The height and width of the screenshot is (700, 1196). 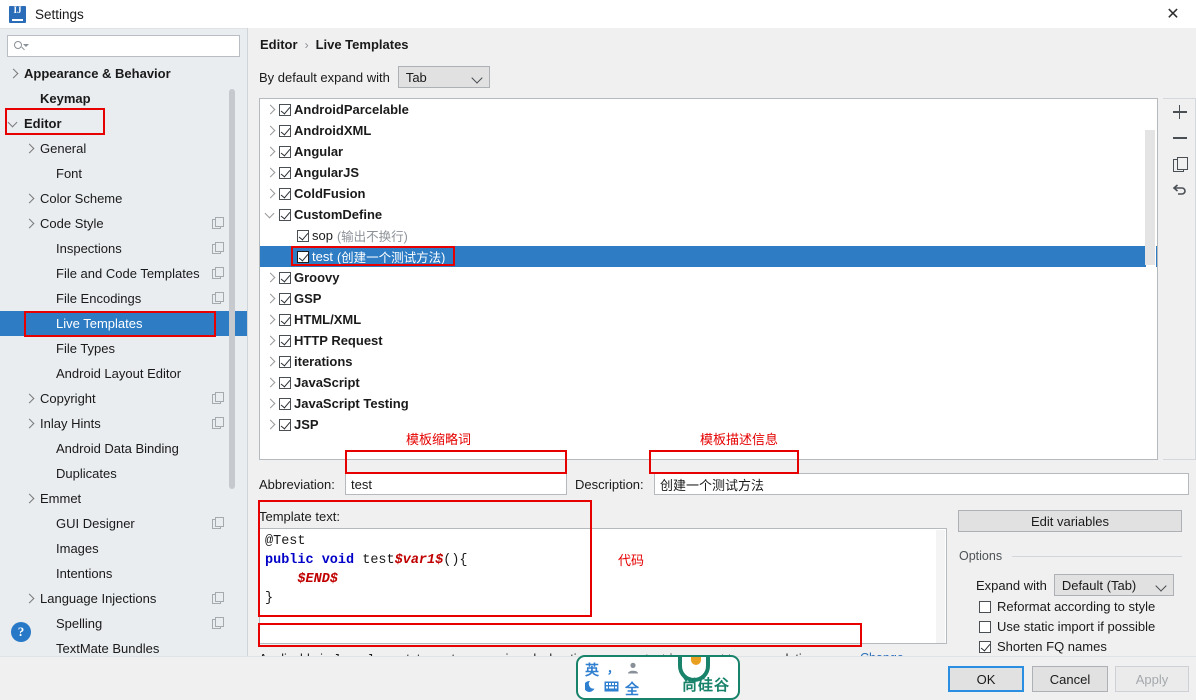 I want to click on sidebar-item-intentions: Intentions, so click(x=123, y=573).